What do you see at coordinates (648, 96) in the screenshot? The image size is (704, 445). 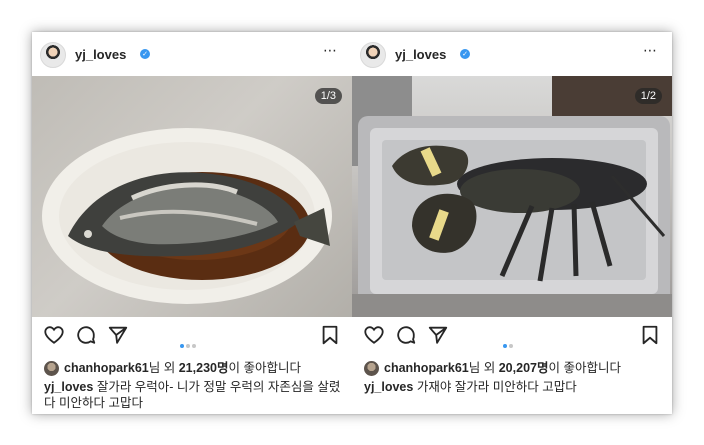 I see `image-counter: 1/2` at bounding box center [648, 96].